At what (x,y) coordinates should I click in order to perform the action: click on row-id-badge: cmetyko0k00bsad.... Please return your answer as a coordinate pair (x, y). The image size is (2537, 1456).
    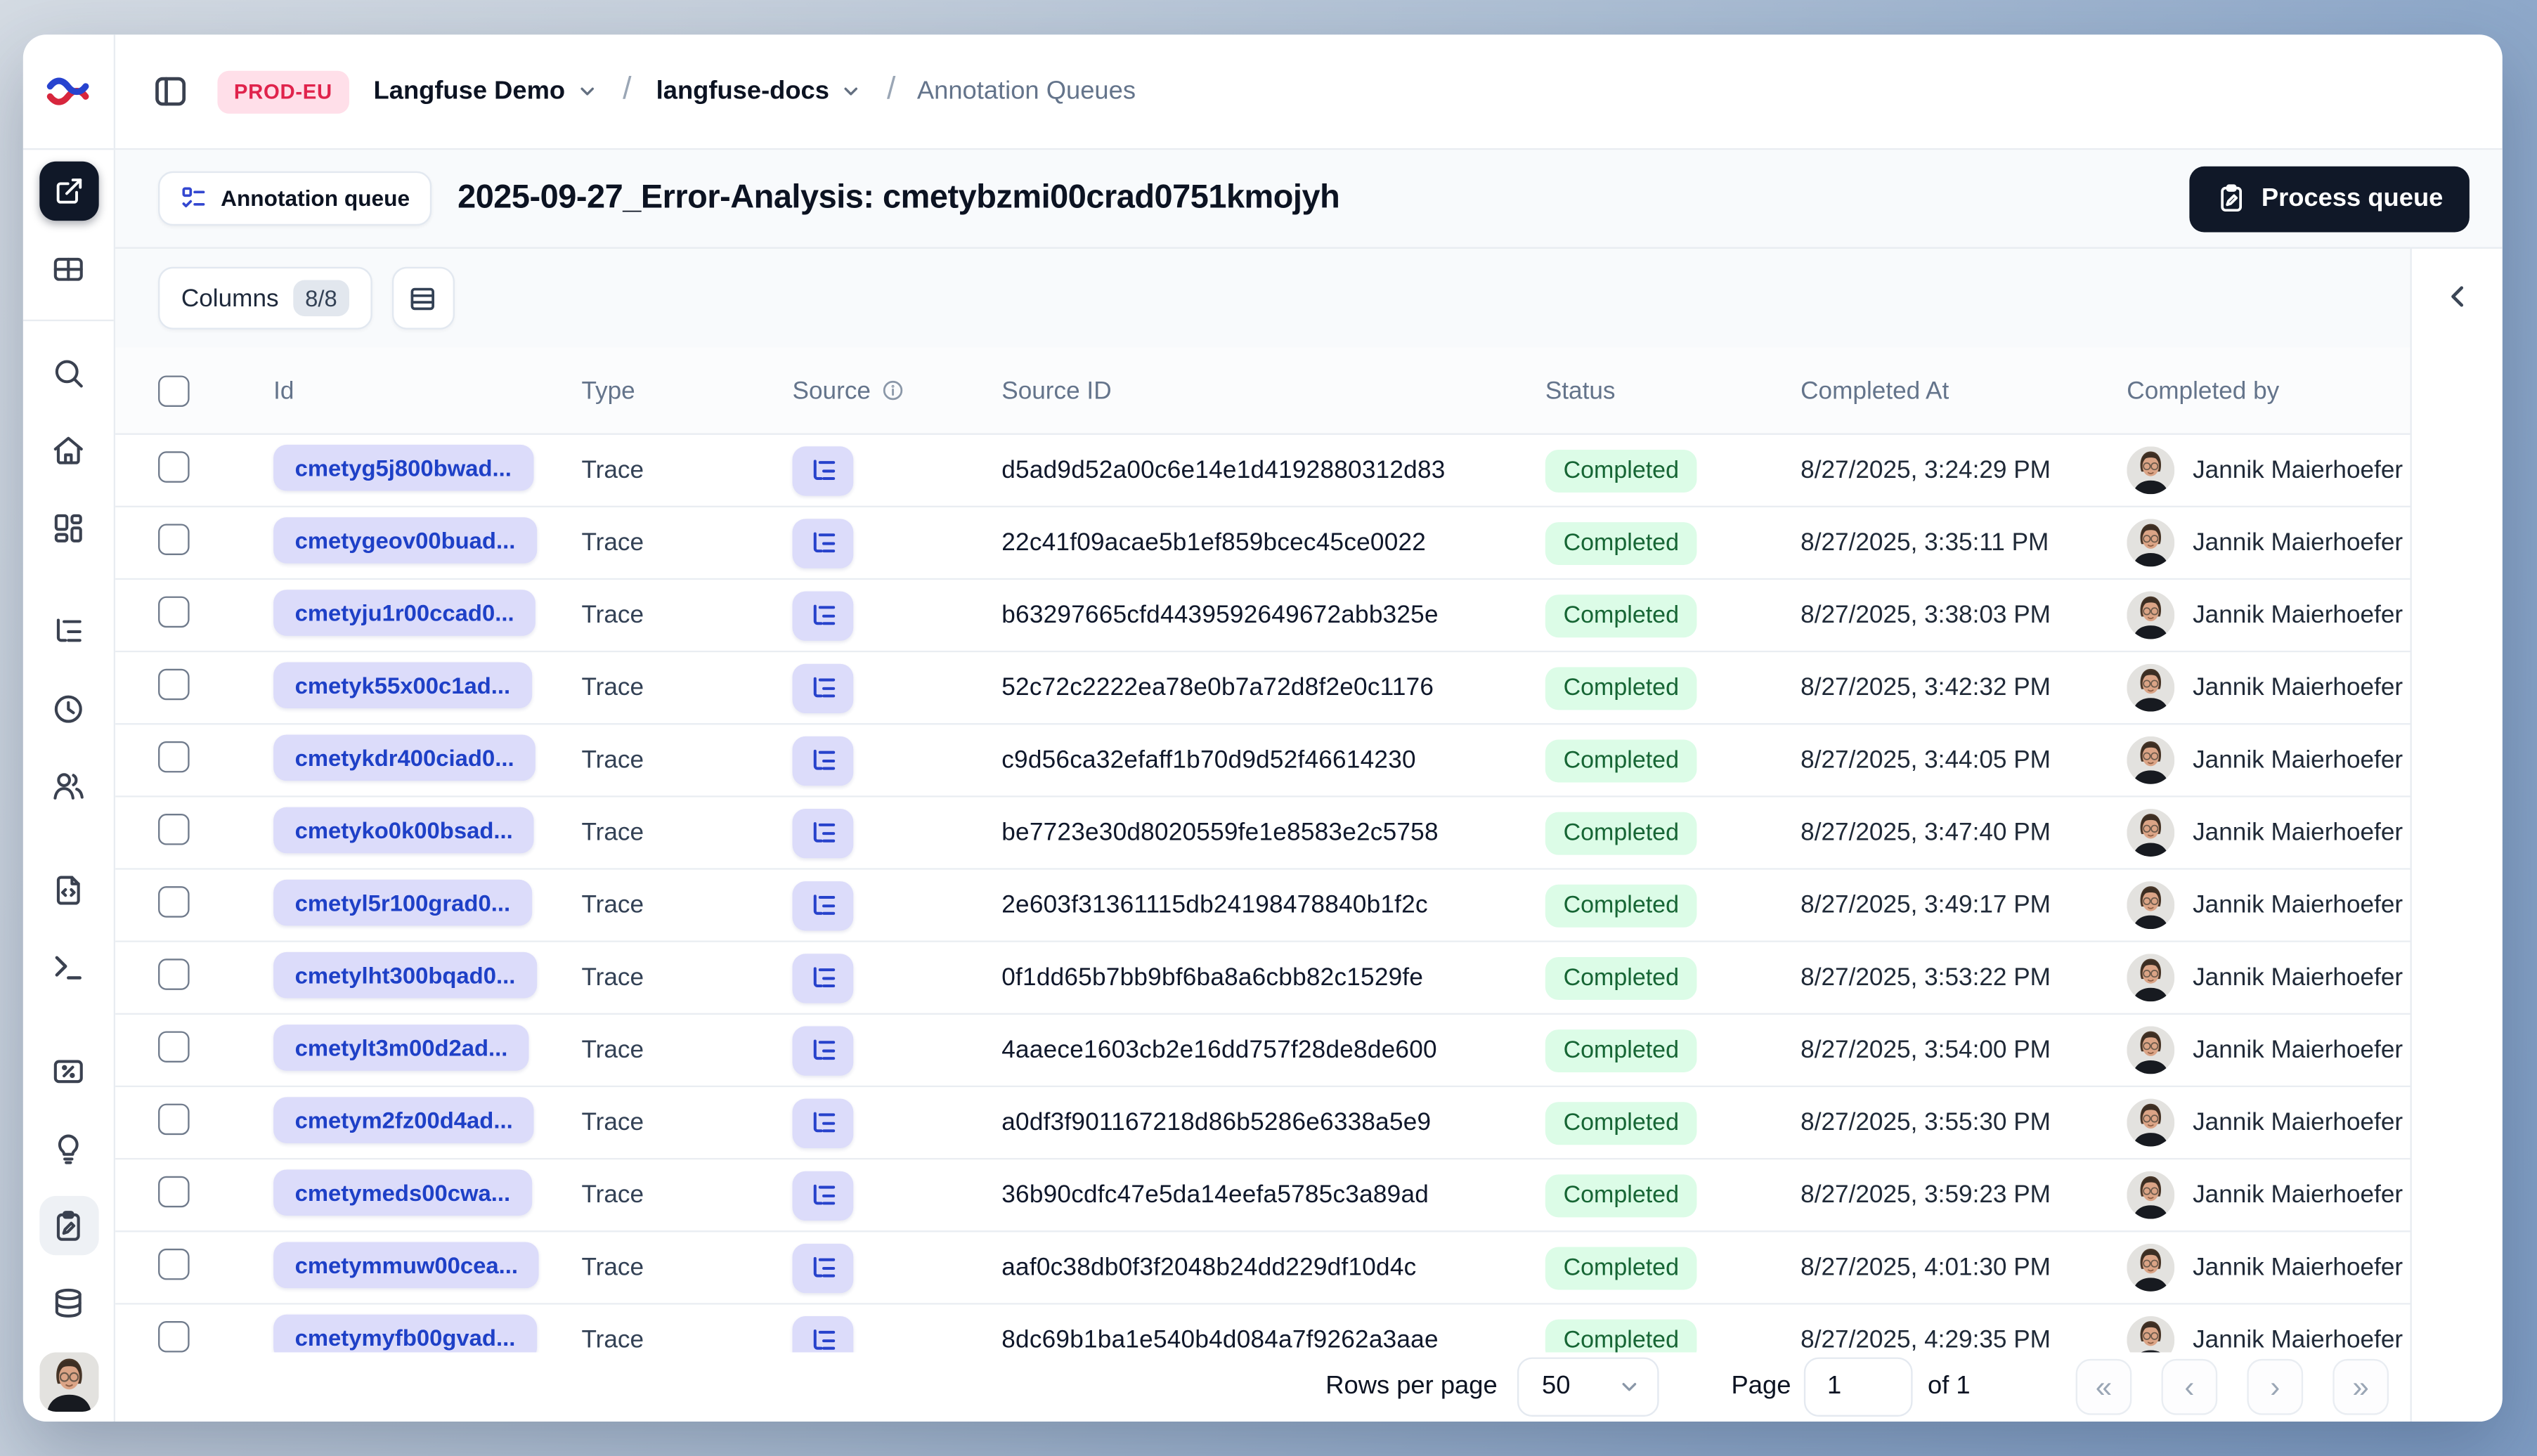
    Looking at the image, I should click on (404, 829).